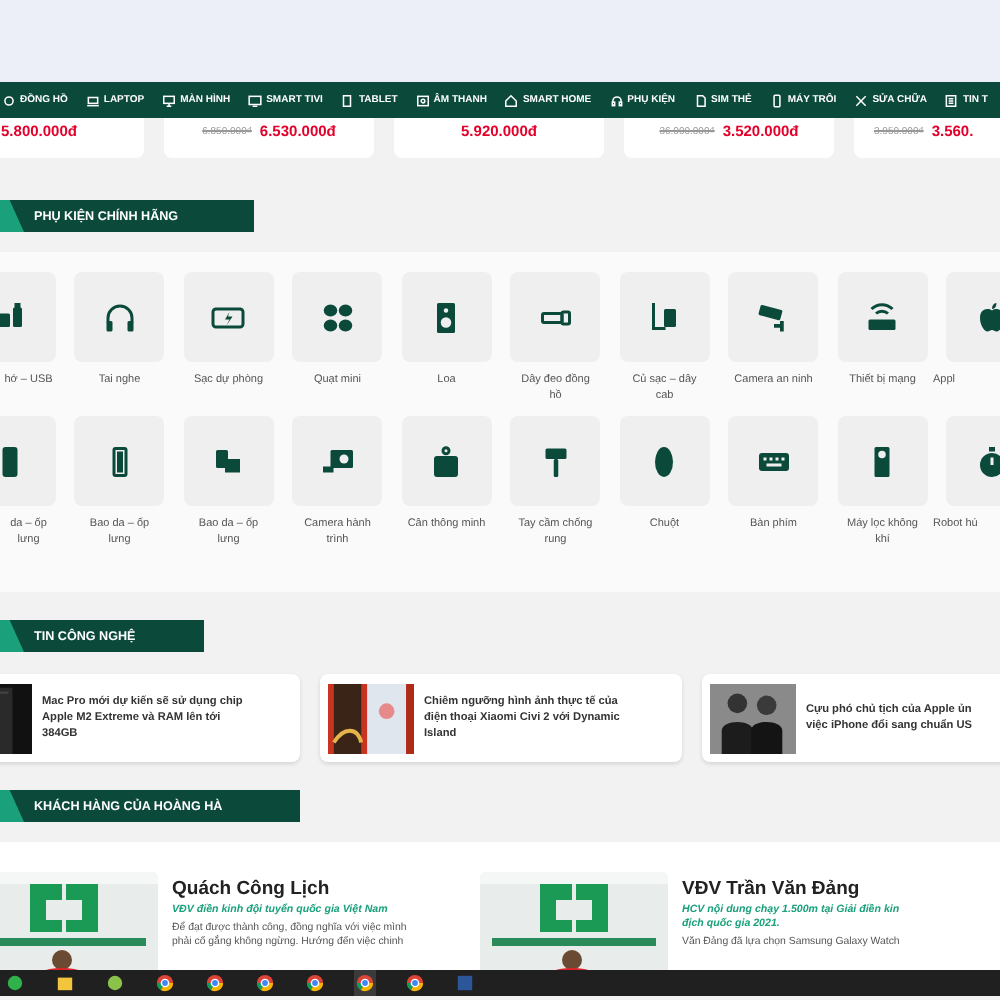  I want to click on phone-icon, so click(776, 100).